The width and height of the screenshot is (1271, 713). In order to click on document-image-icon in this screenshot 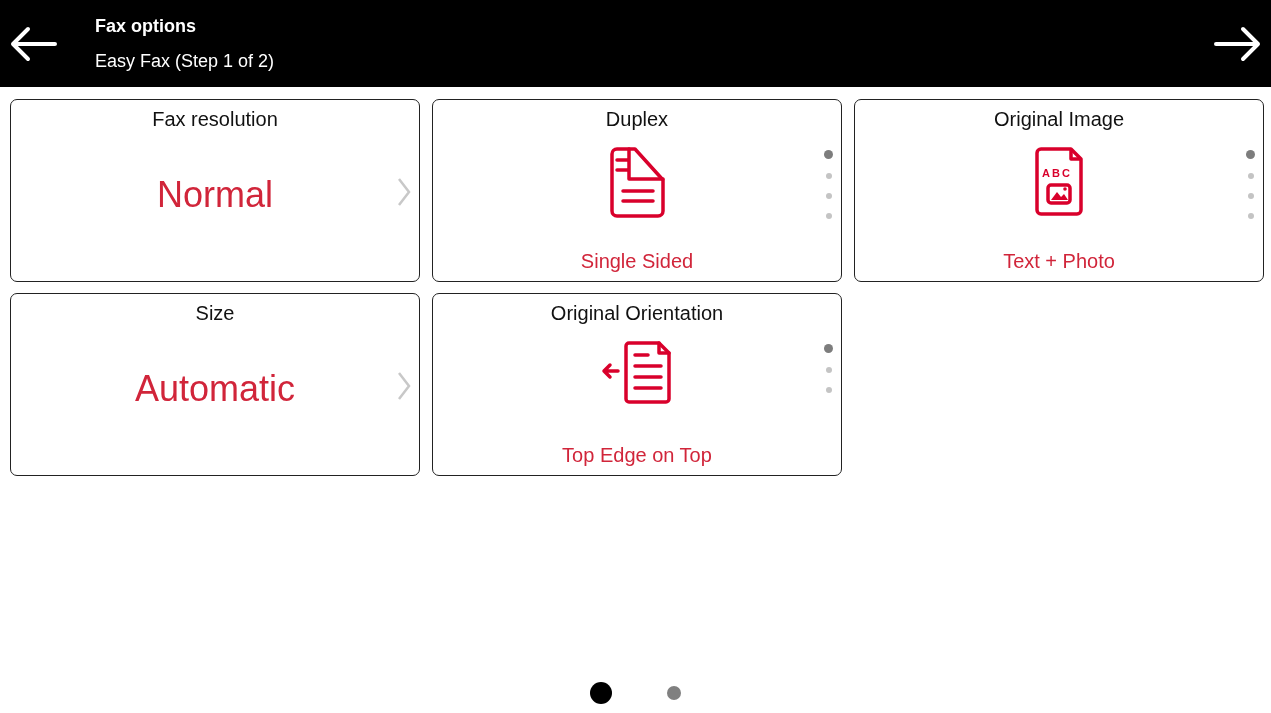, I will do `click(1059, 182)`.